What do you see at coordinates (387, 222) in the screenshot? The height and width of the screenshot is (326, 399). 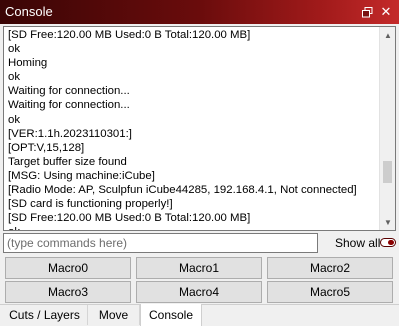 I see `scroll-down-arrow-icon: ▼` at bounding box center [387, 222].